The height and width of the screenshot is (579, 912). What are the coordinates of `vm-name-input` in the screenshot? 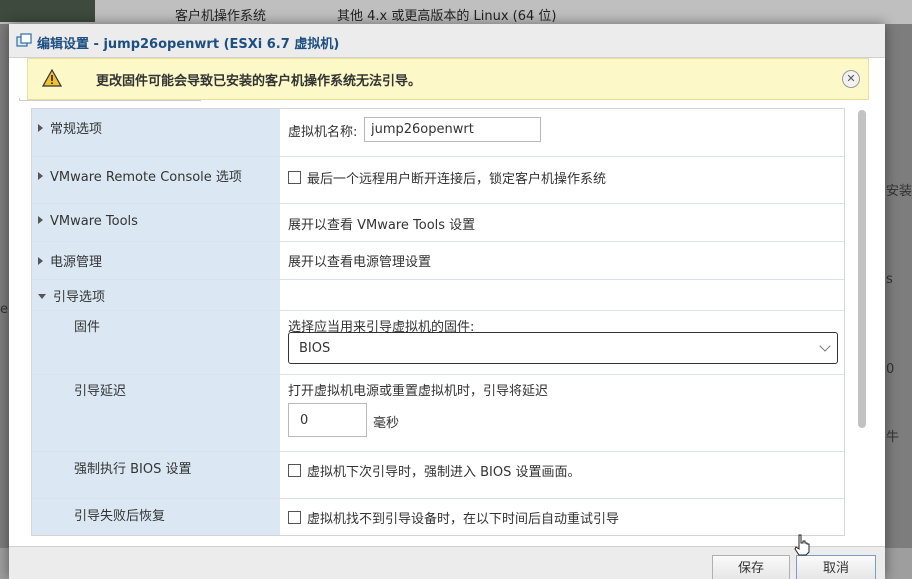 It's located at (452, 129).